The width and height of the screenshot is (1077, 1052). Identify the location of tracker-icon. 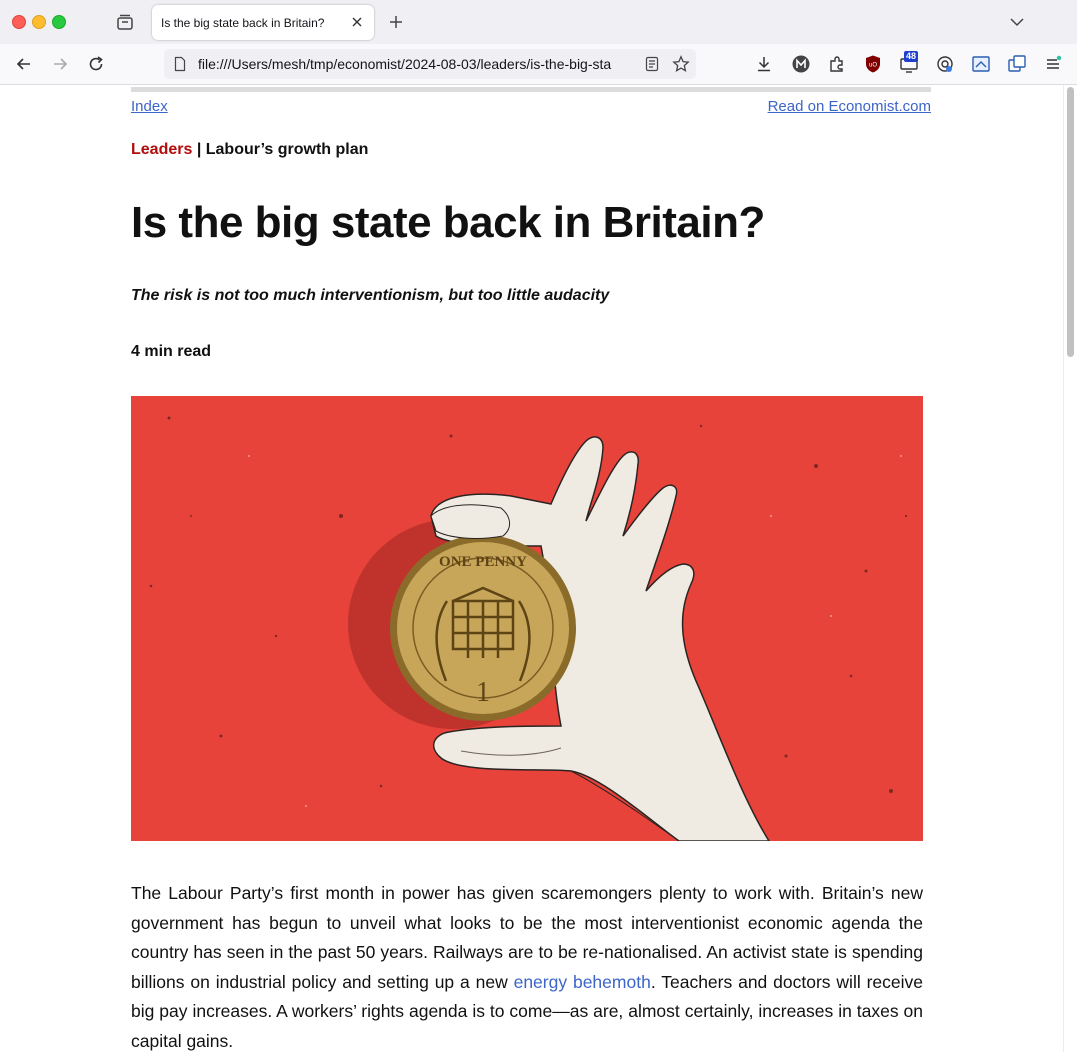
(945, 64).